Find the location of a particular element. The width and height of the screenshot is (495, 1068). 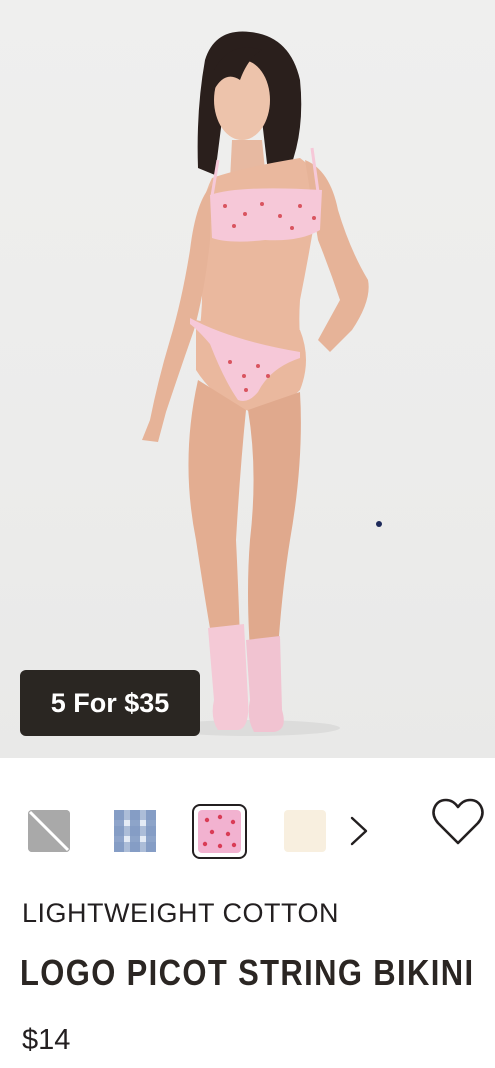

product-collection: LIGHTWEIGHT COTTON is located at coordinates (181, 913).